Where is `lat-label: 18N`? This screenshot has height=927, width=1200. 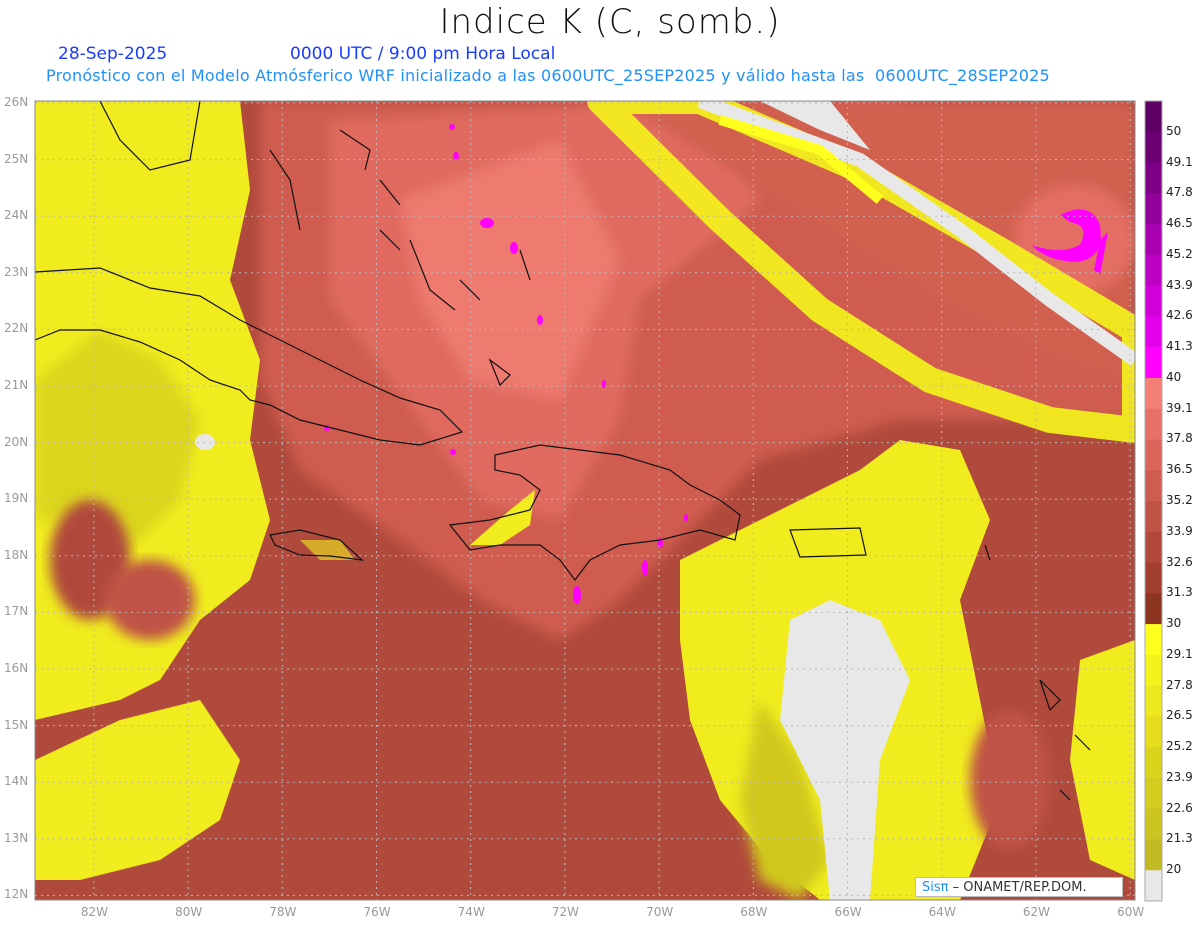 lat-label: 18N is located at coordinates (16, 554).